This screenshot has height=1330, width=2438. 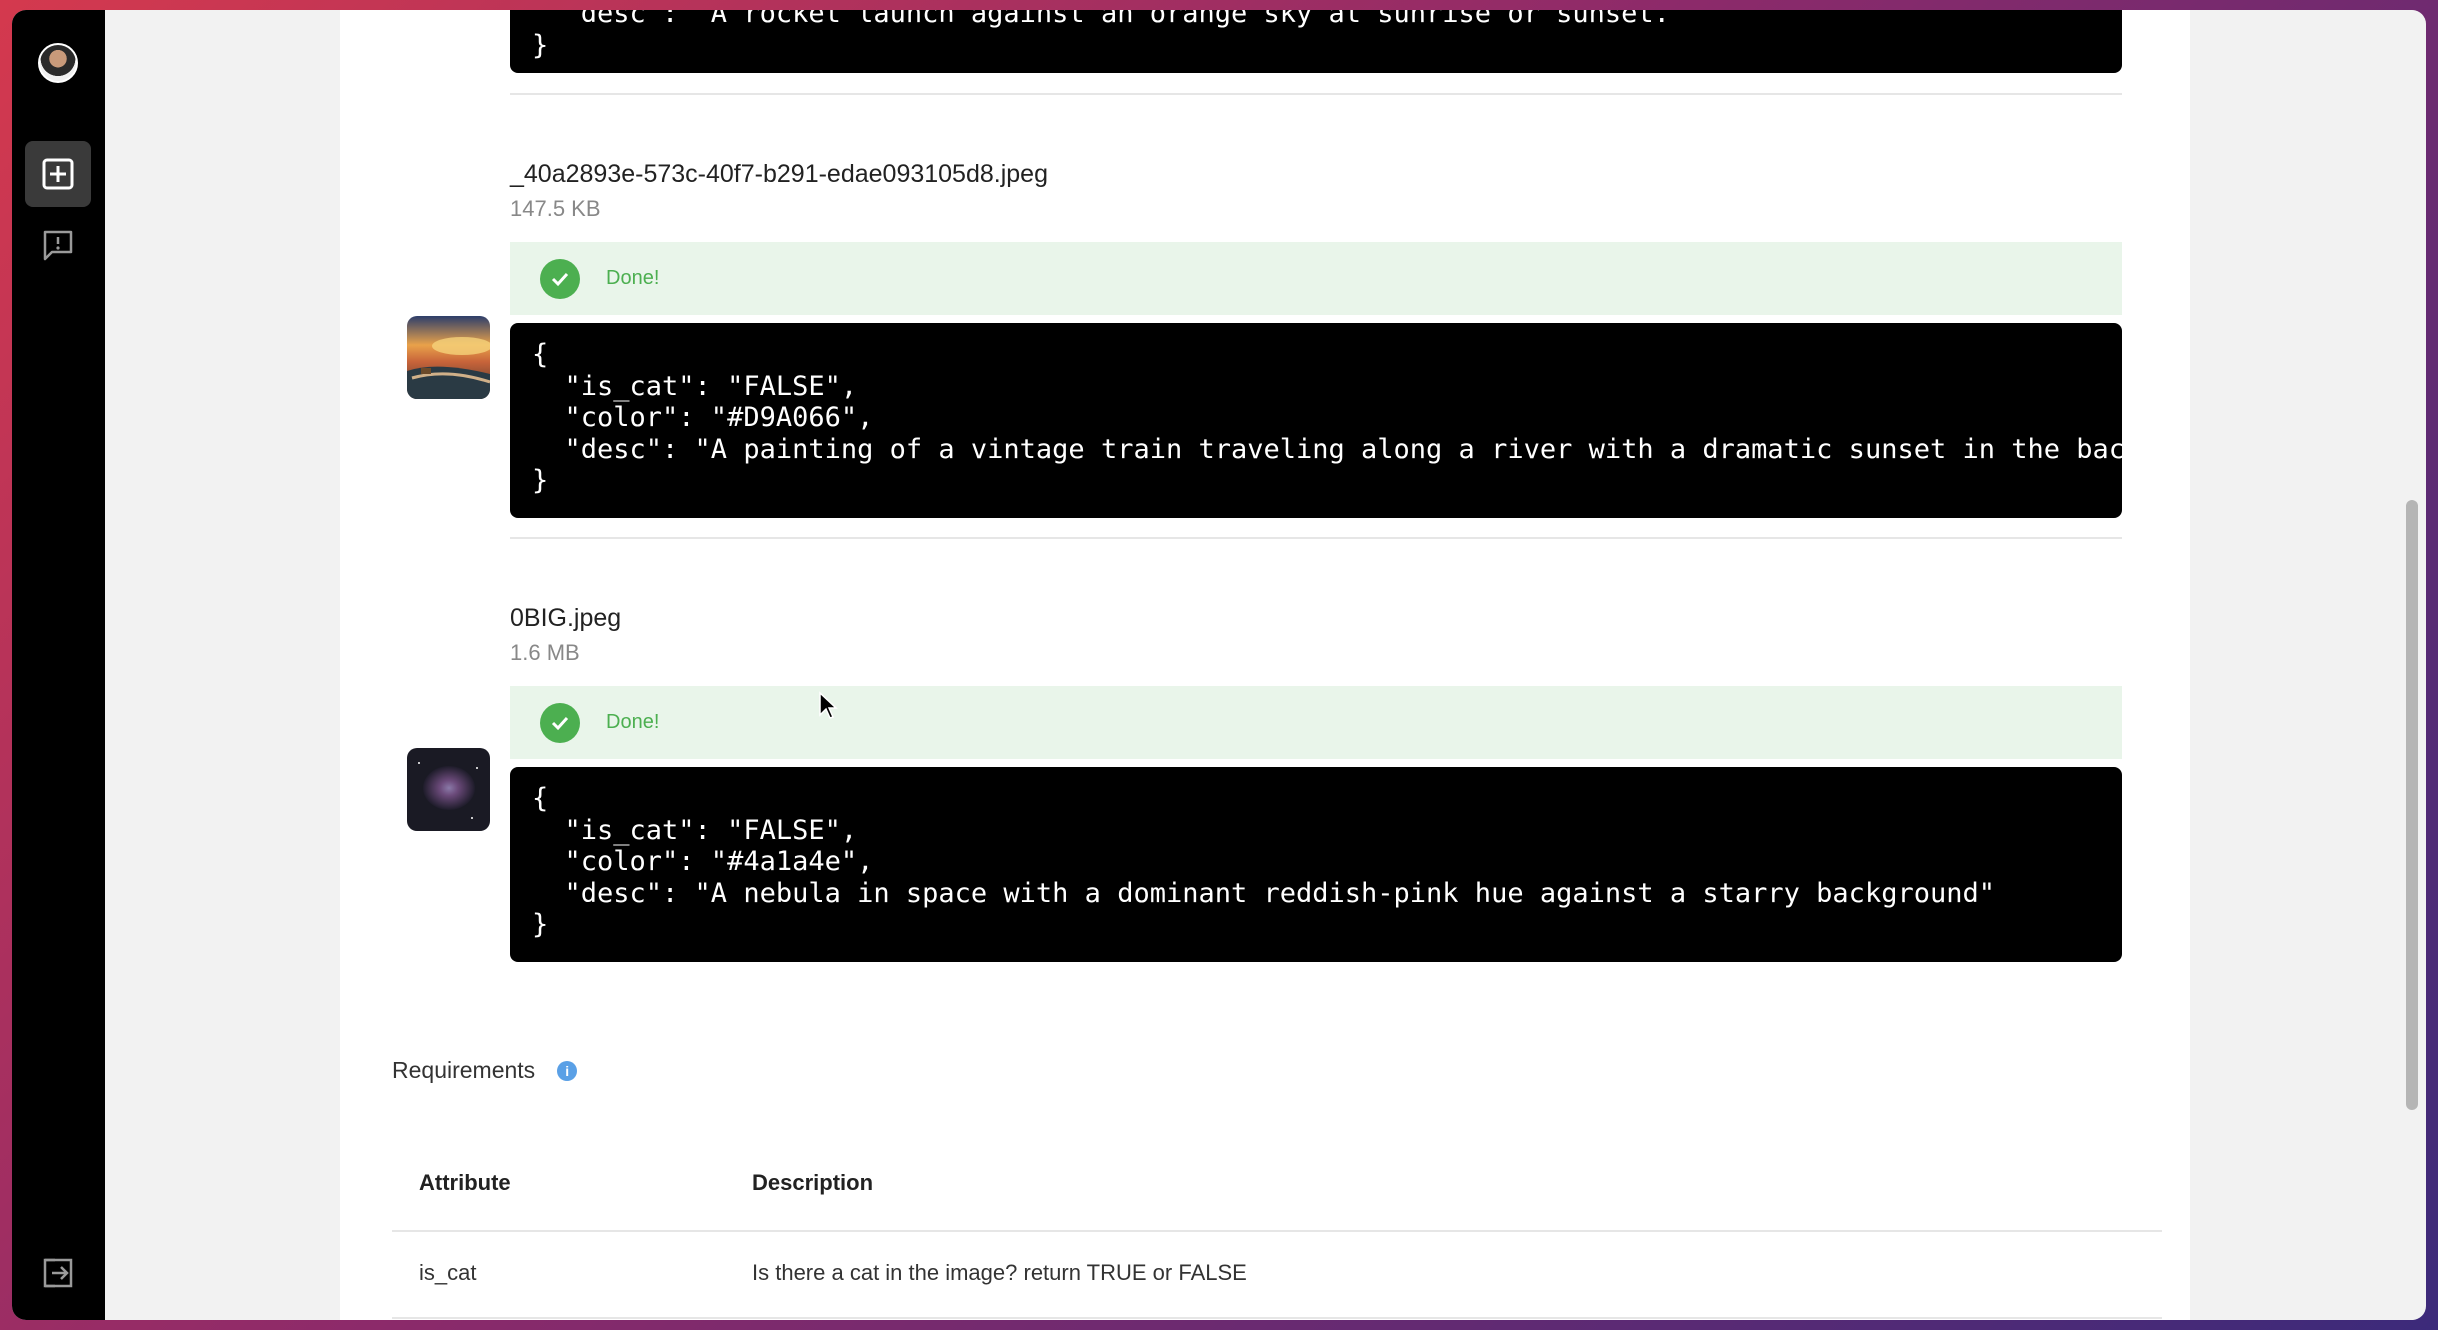 What do you see at coordinates (703, 861) in the screenshot?
I see `json-line: "color": "#4a1a4e",` at bounding box center [703, 861].